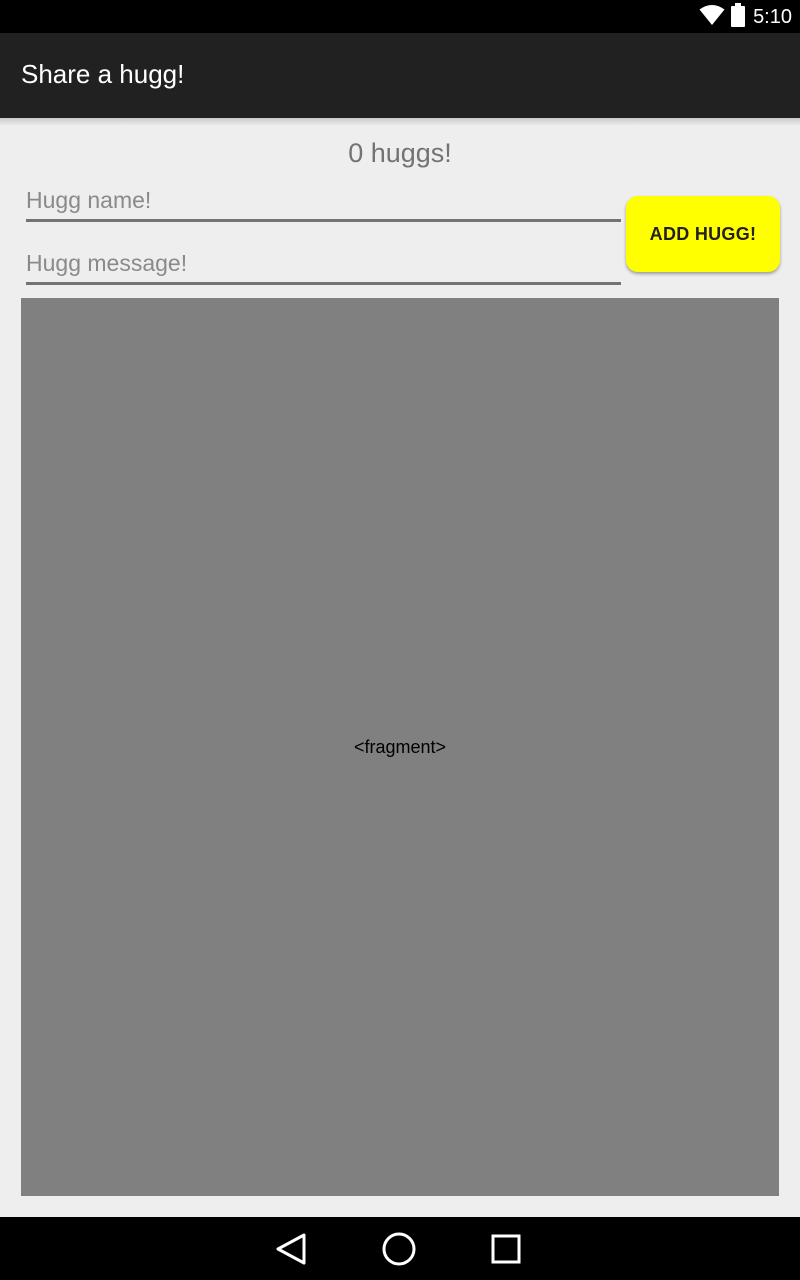 The height and width of the screenshot is (1280, 800). I want to click on back-icon, so click(291, 1249).